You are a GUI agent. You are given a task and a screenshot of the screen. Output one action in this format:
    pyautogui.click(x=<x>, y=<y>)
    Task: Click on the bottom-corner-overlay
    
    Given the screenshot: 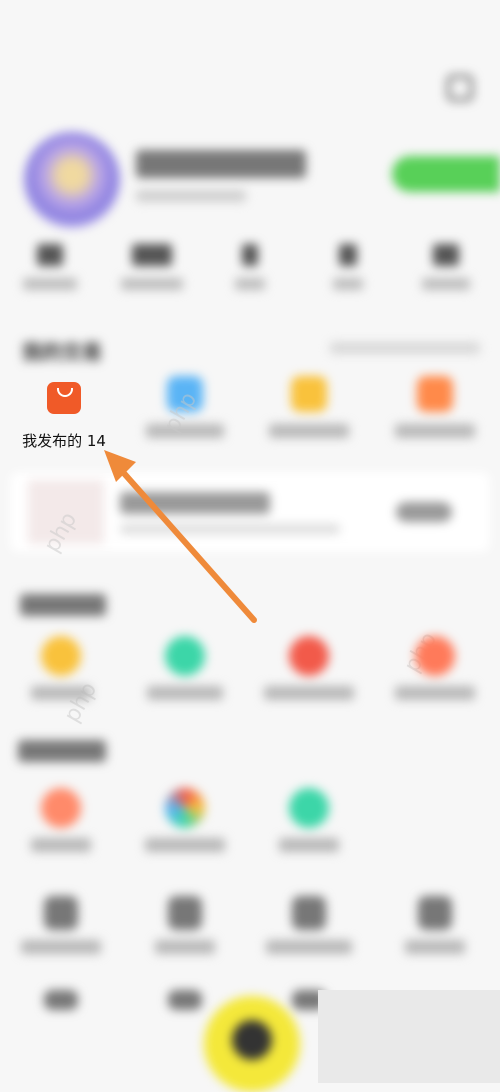 What is the action you would take?
    pyautogui.click(x=409, y=1036)
    